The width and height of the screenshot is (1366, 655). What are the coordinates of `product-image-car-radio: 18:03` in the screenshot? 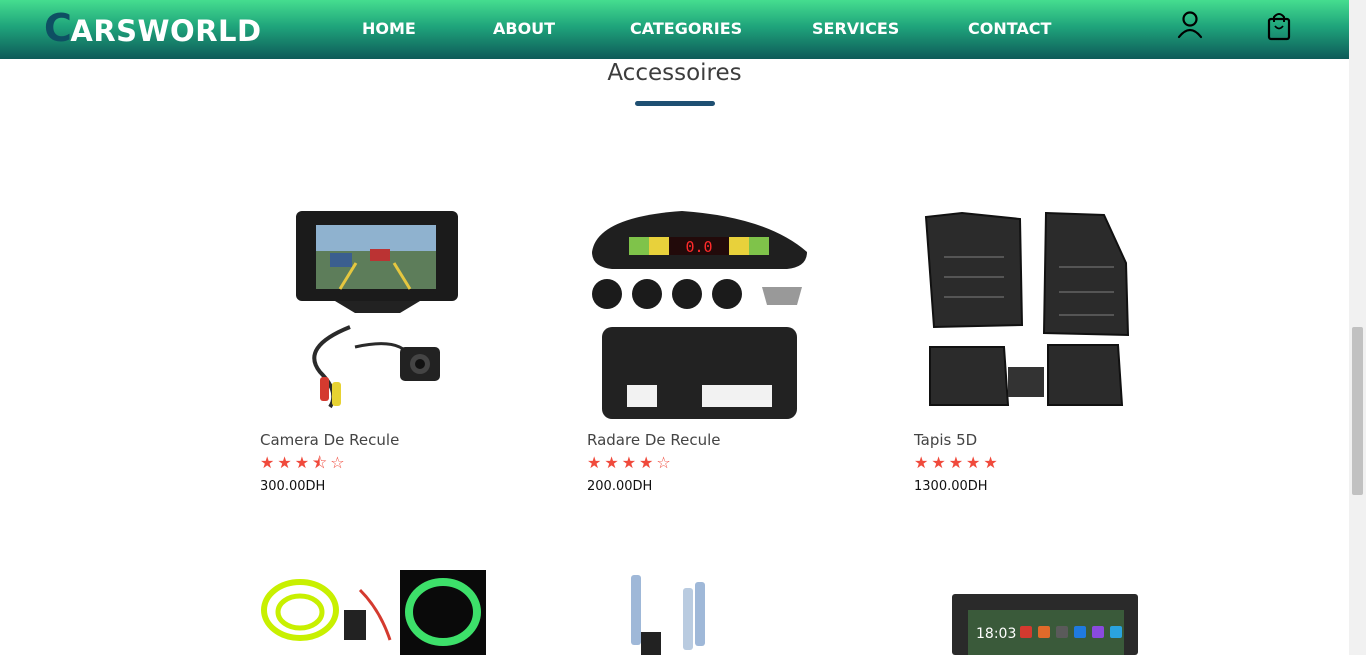 It's located at (1027, 612).